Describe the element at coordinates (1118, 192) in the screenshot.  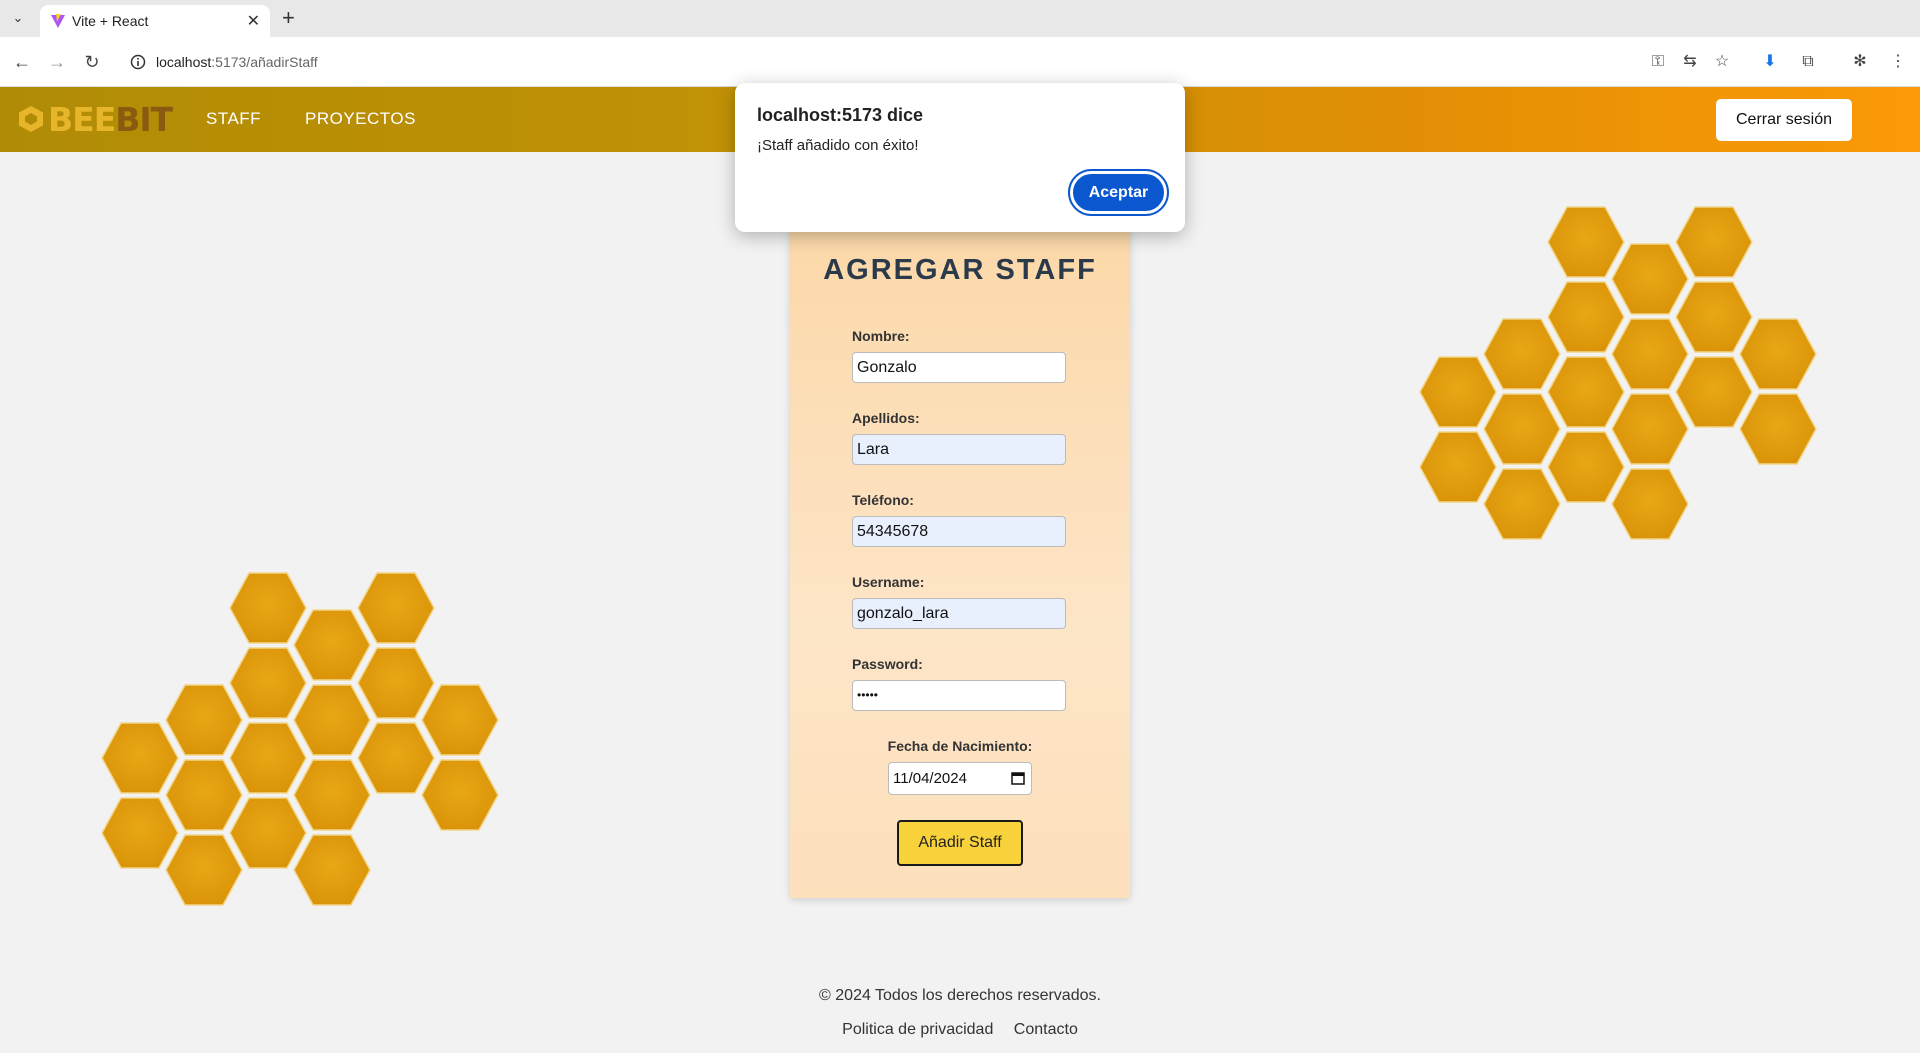
I see `dialog-accept-button: Aceptar` at that location.